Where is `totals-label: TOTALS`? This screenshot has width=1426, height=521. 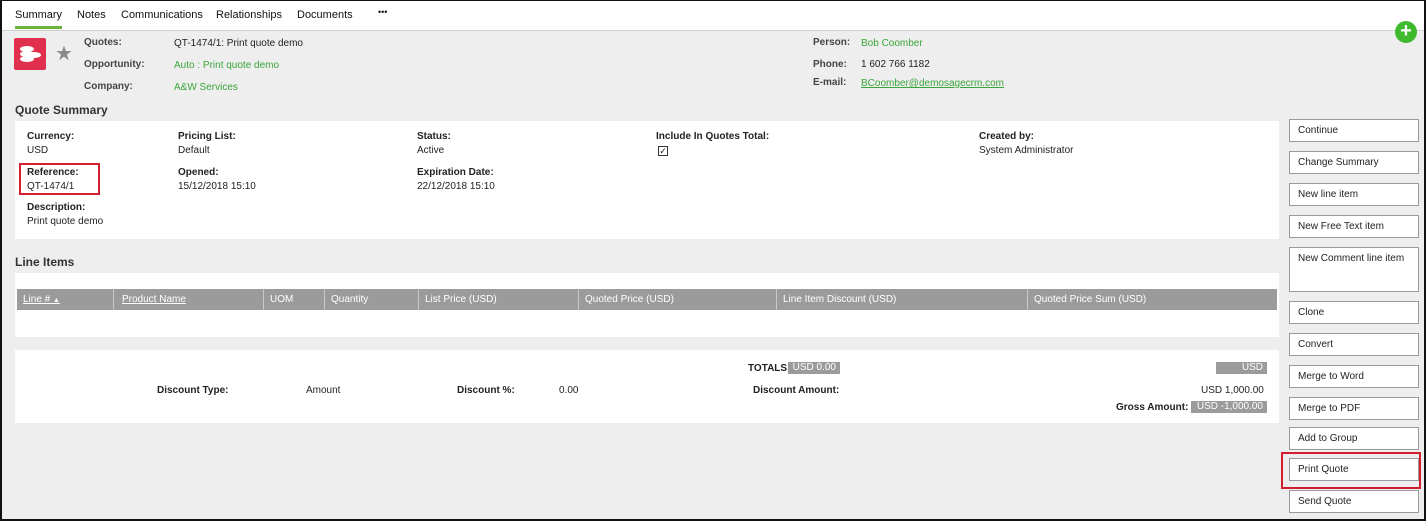 totals-label: TOTALS is located at coordinates (768, 368).